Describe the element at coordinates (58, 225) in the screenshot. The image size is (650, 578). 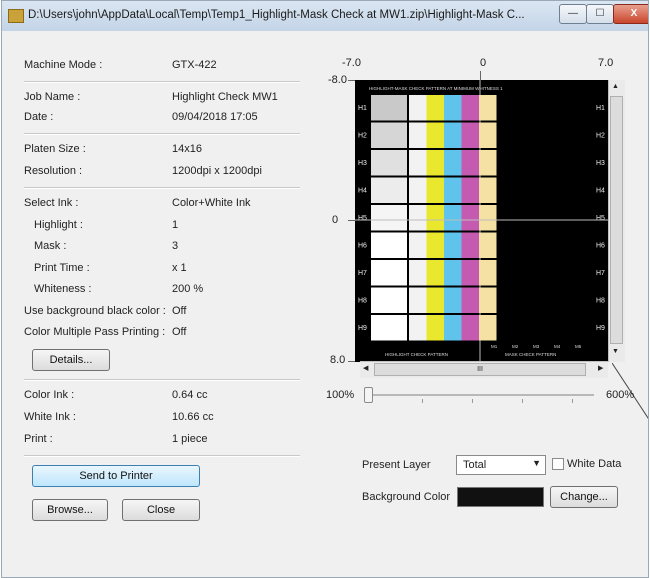
I see `info-label: Highlight :` at that location.